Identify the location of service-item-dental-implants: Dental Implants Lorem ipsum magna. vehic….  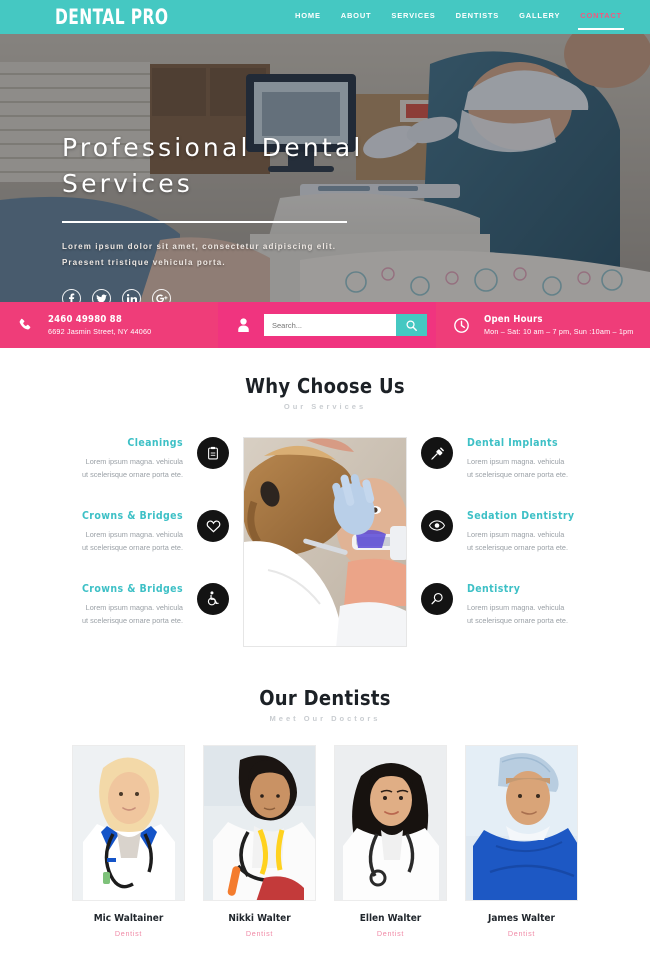
(514, 459).